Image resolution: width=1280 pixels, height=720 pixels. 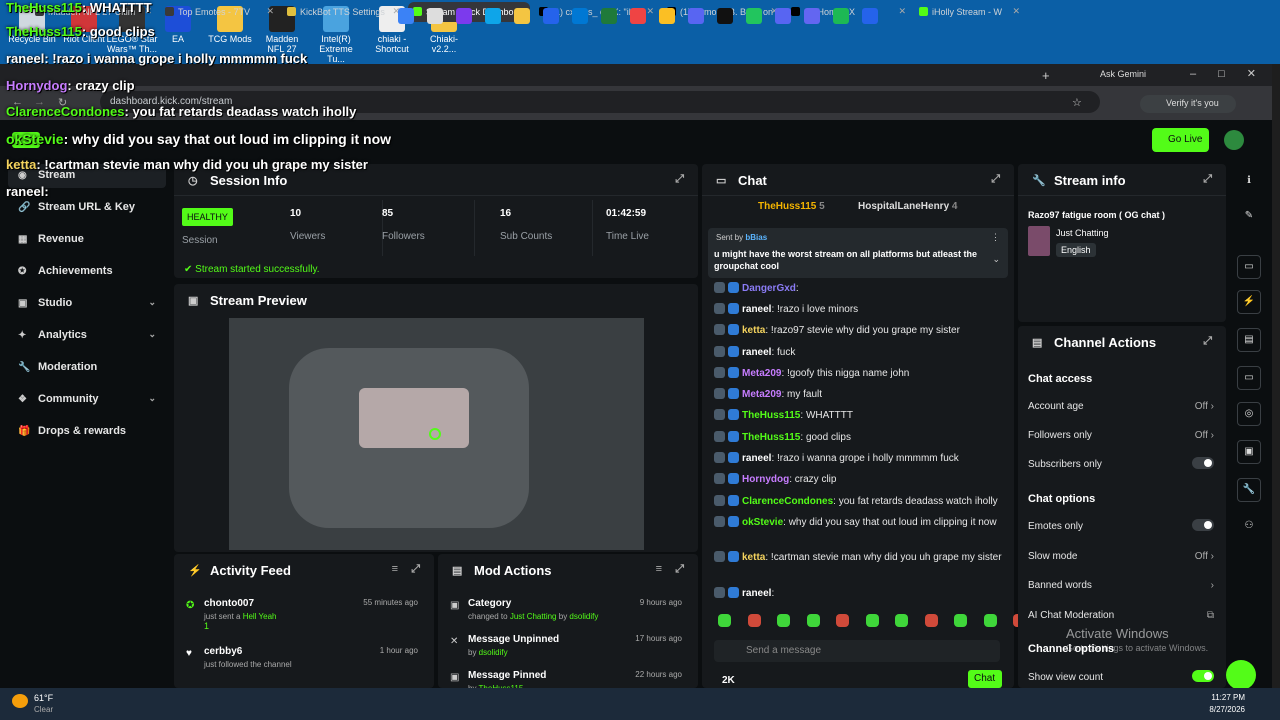 What do you see at coordinates (969, 12) in the screenshot?
I see `browser-tab: iHolly Stream - W ✕` at bounding box center [969, 12].